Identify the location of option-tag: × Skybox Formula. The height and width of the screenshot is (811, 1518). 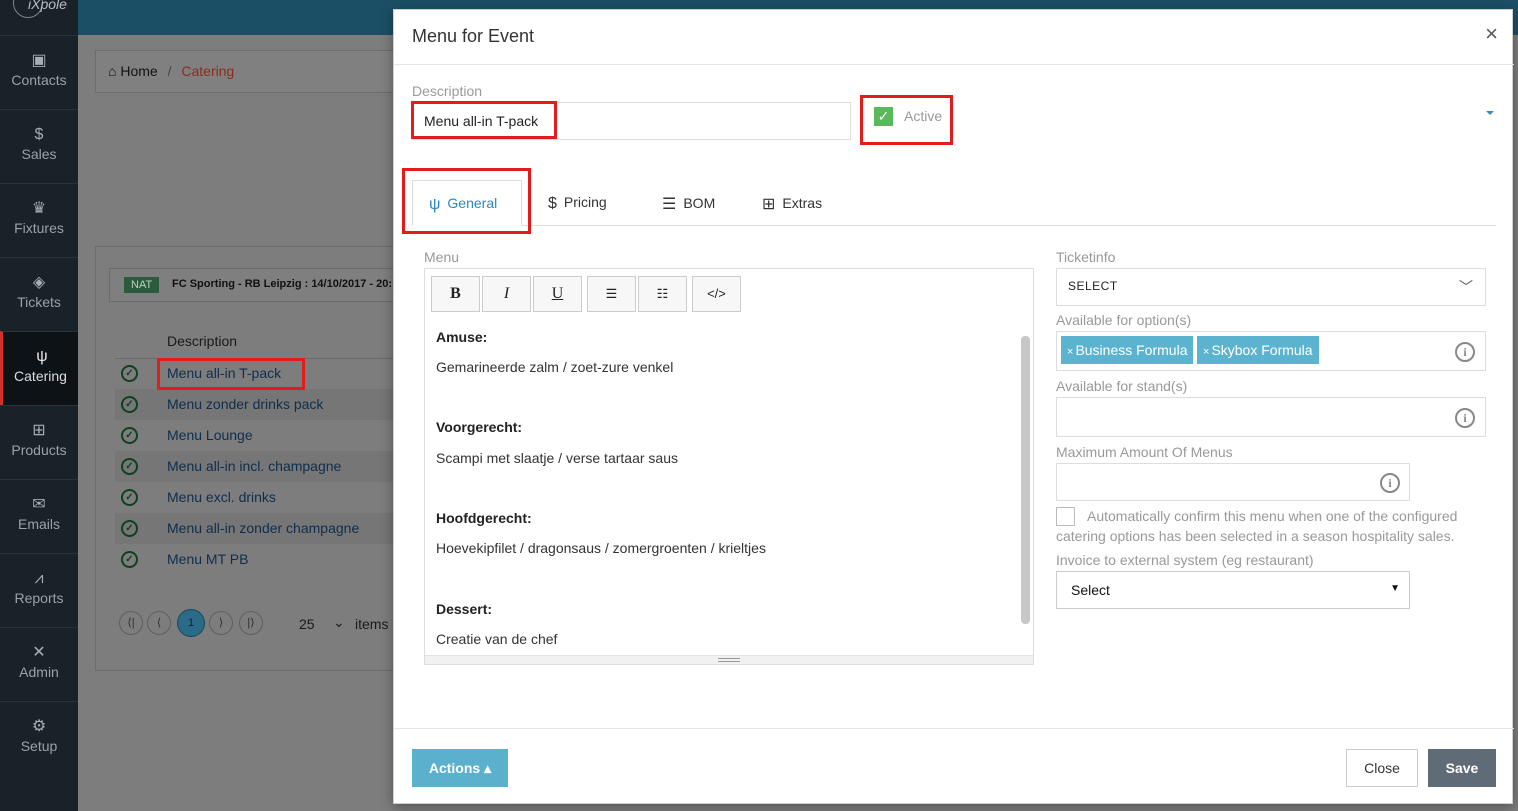
(1258, 350).